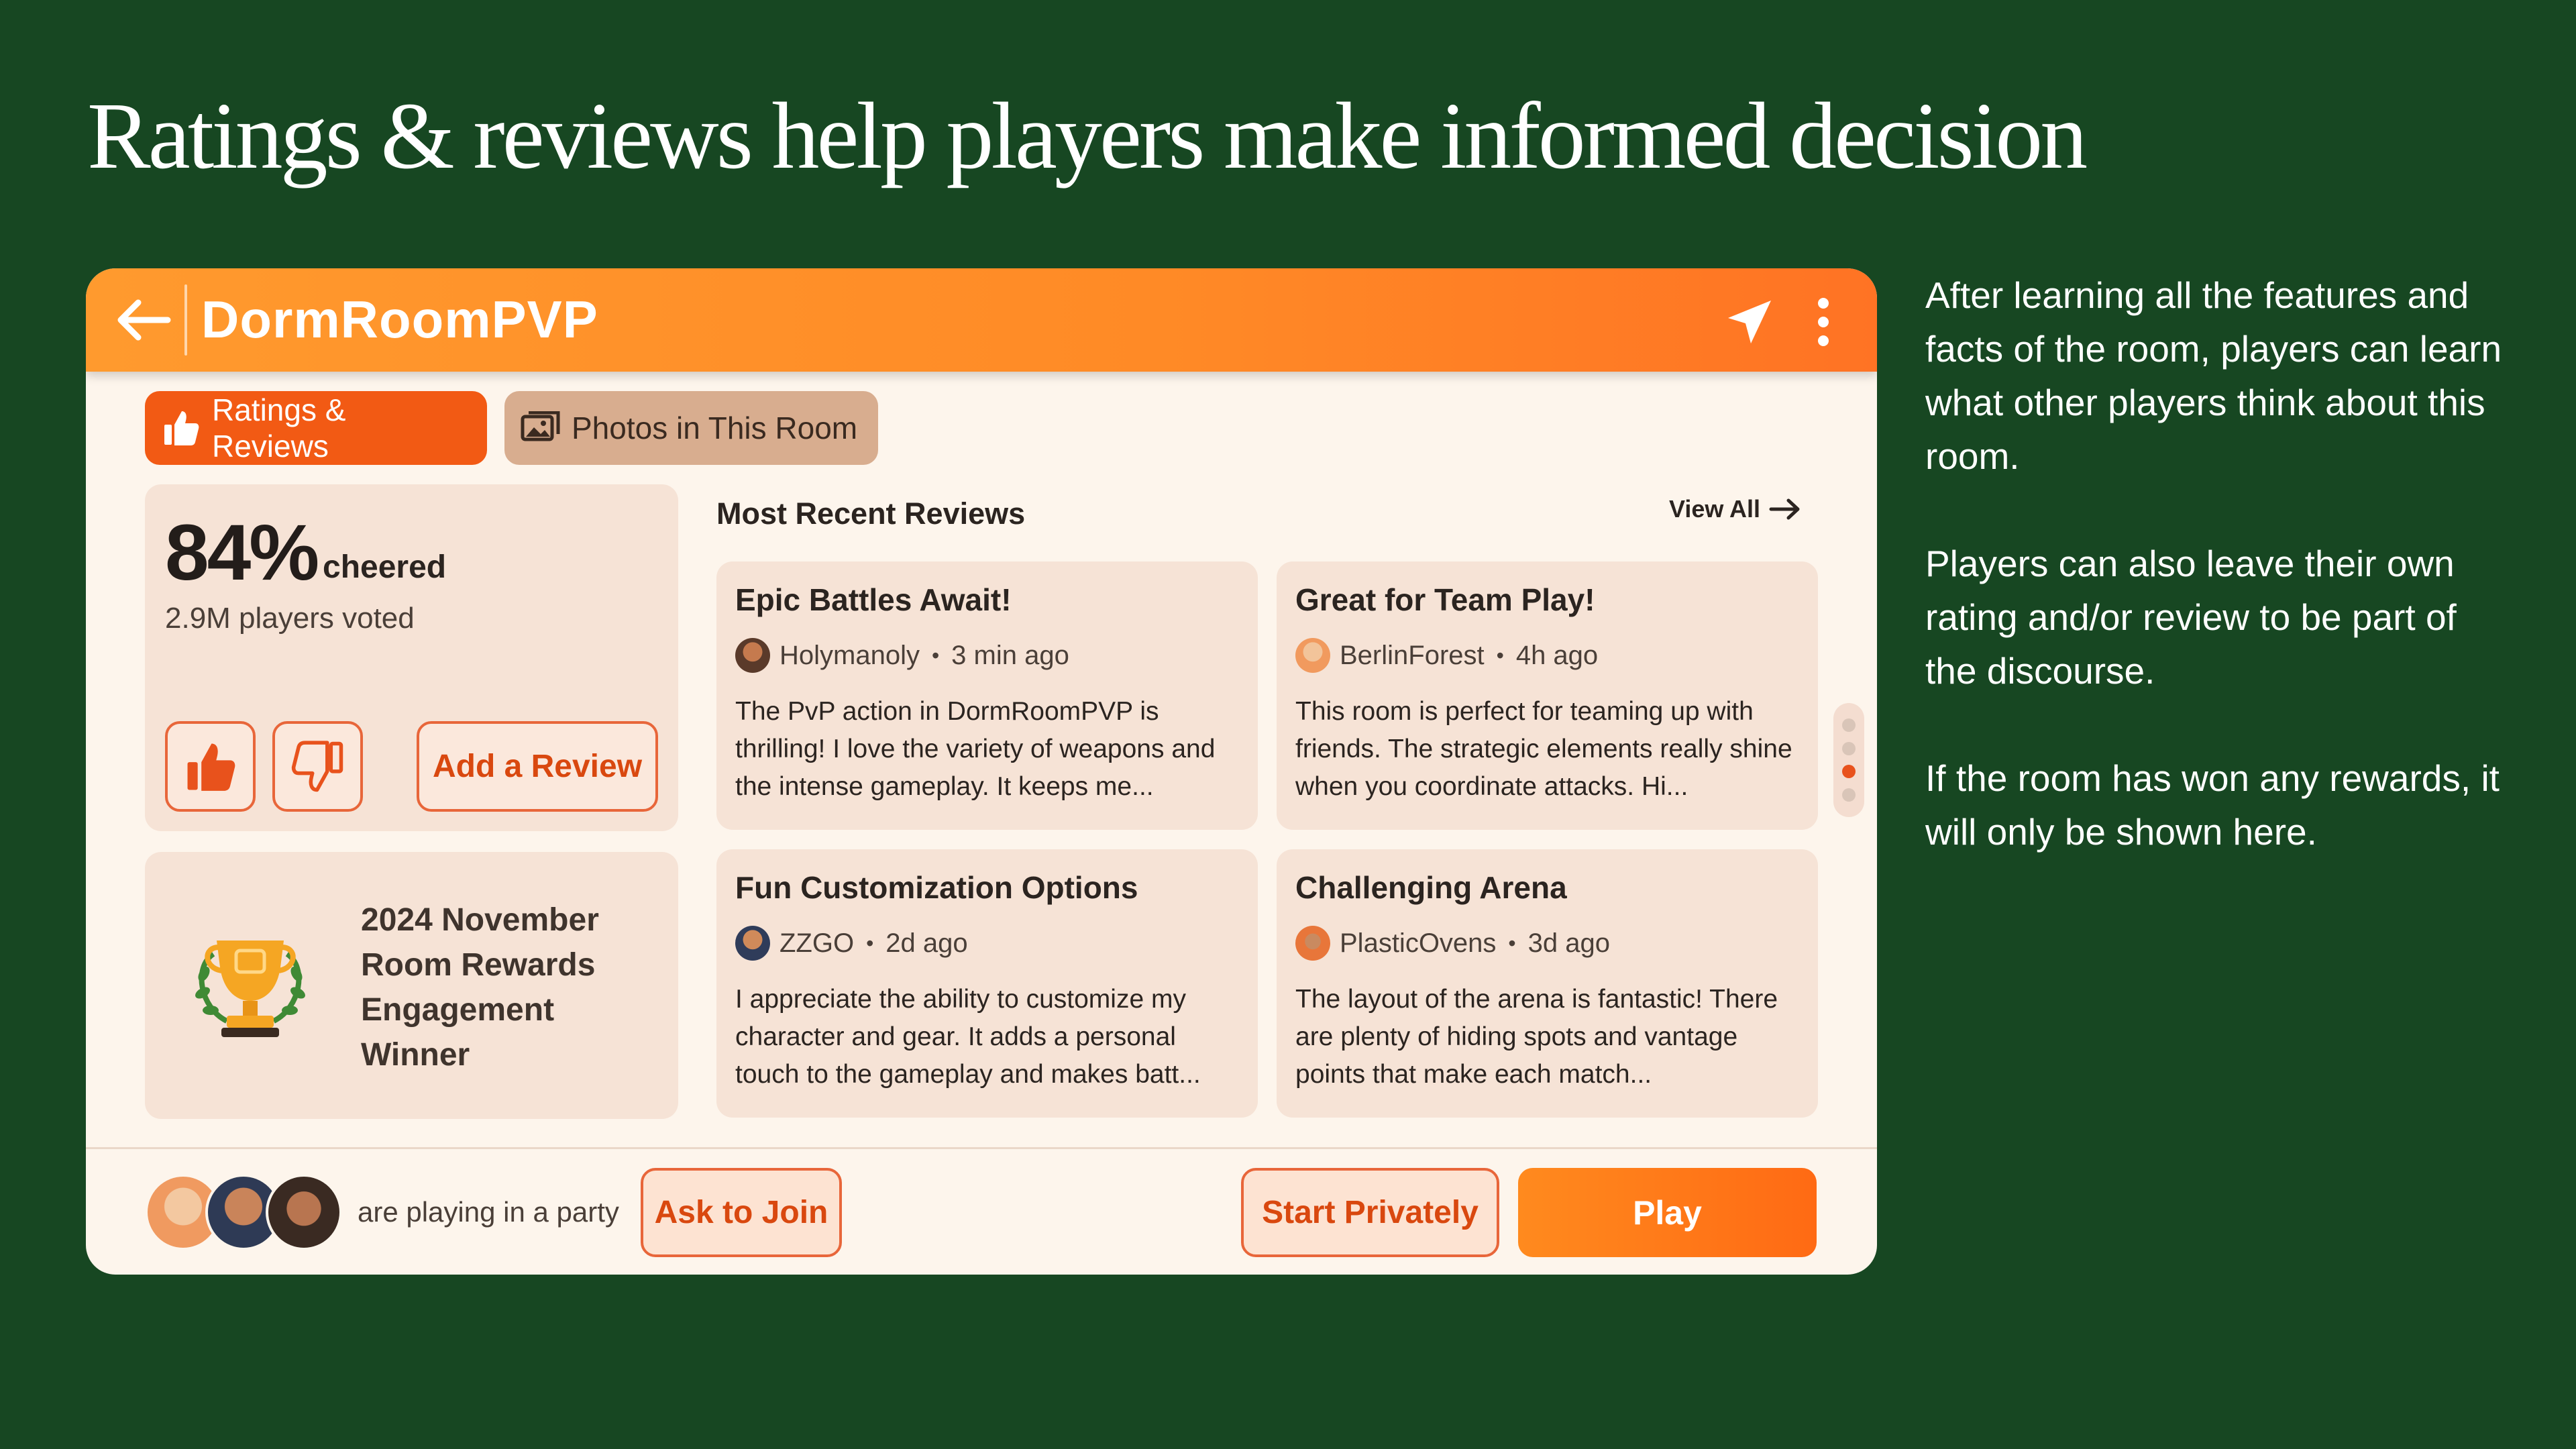 This screenshot has width=2576, height=1449. Describe the element at coordinates (817, 943) in the screenshot. I see `review-author: ZZGO` at that location.